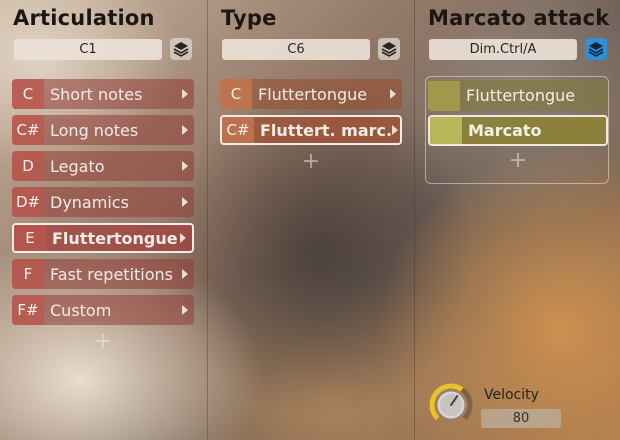  I want to click on articulation-row-legato: D Legato, so click(103, 166).